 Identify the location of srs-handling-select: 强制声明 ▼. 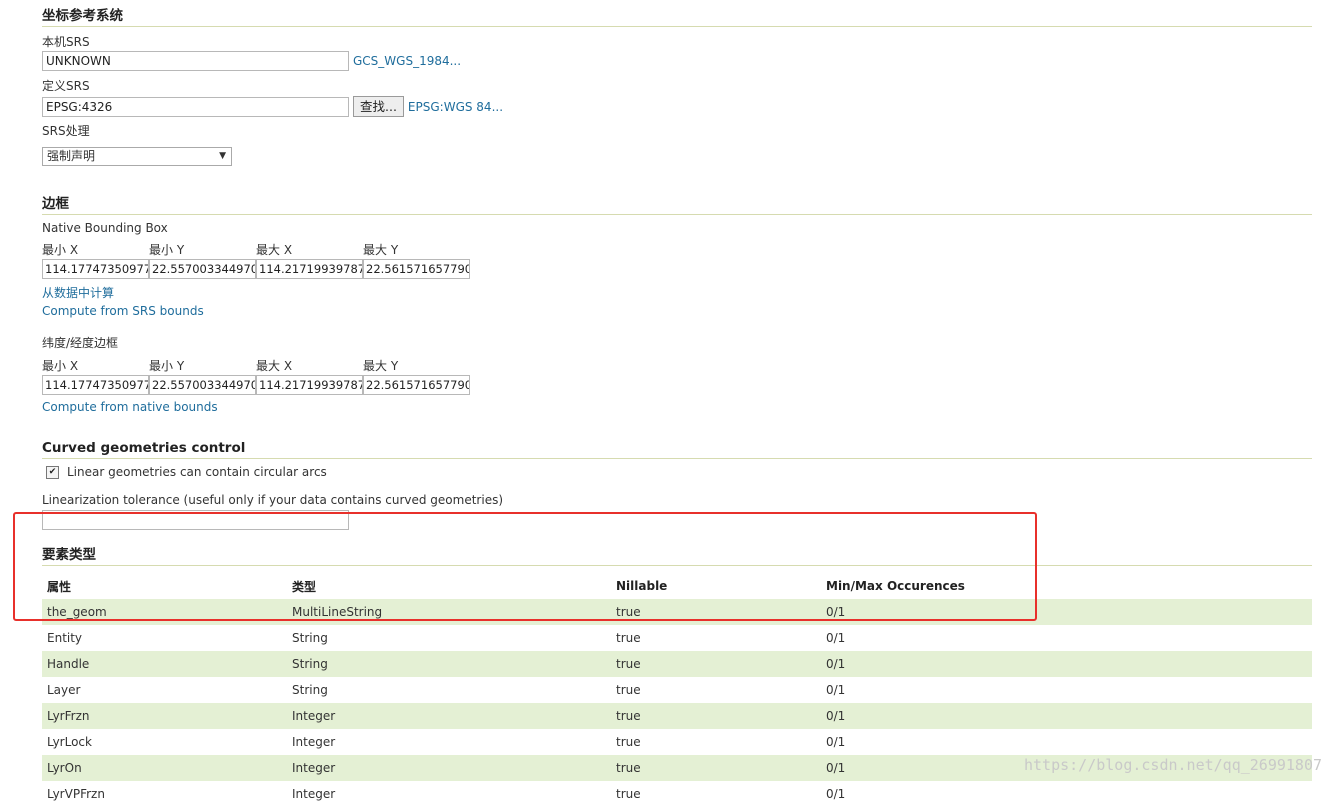
(137, 156).